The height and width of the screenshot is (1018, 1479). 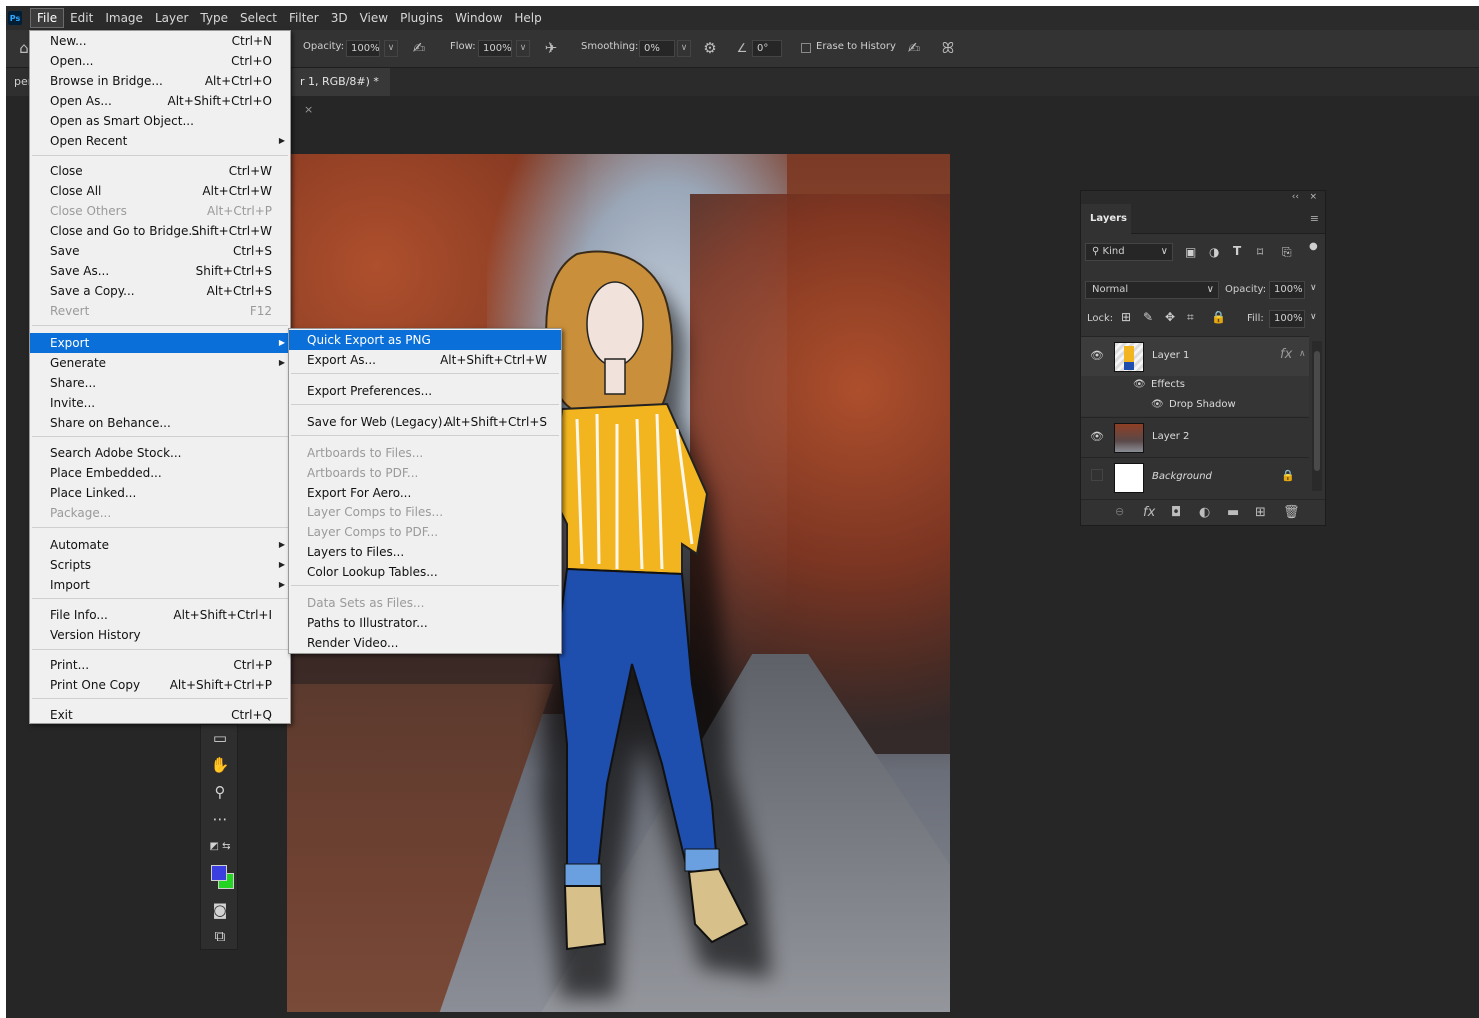 I want to click on layer-filter-kind-select: ⚲ Kind ∨, so click(x=1129, y=252).